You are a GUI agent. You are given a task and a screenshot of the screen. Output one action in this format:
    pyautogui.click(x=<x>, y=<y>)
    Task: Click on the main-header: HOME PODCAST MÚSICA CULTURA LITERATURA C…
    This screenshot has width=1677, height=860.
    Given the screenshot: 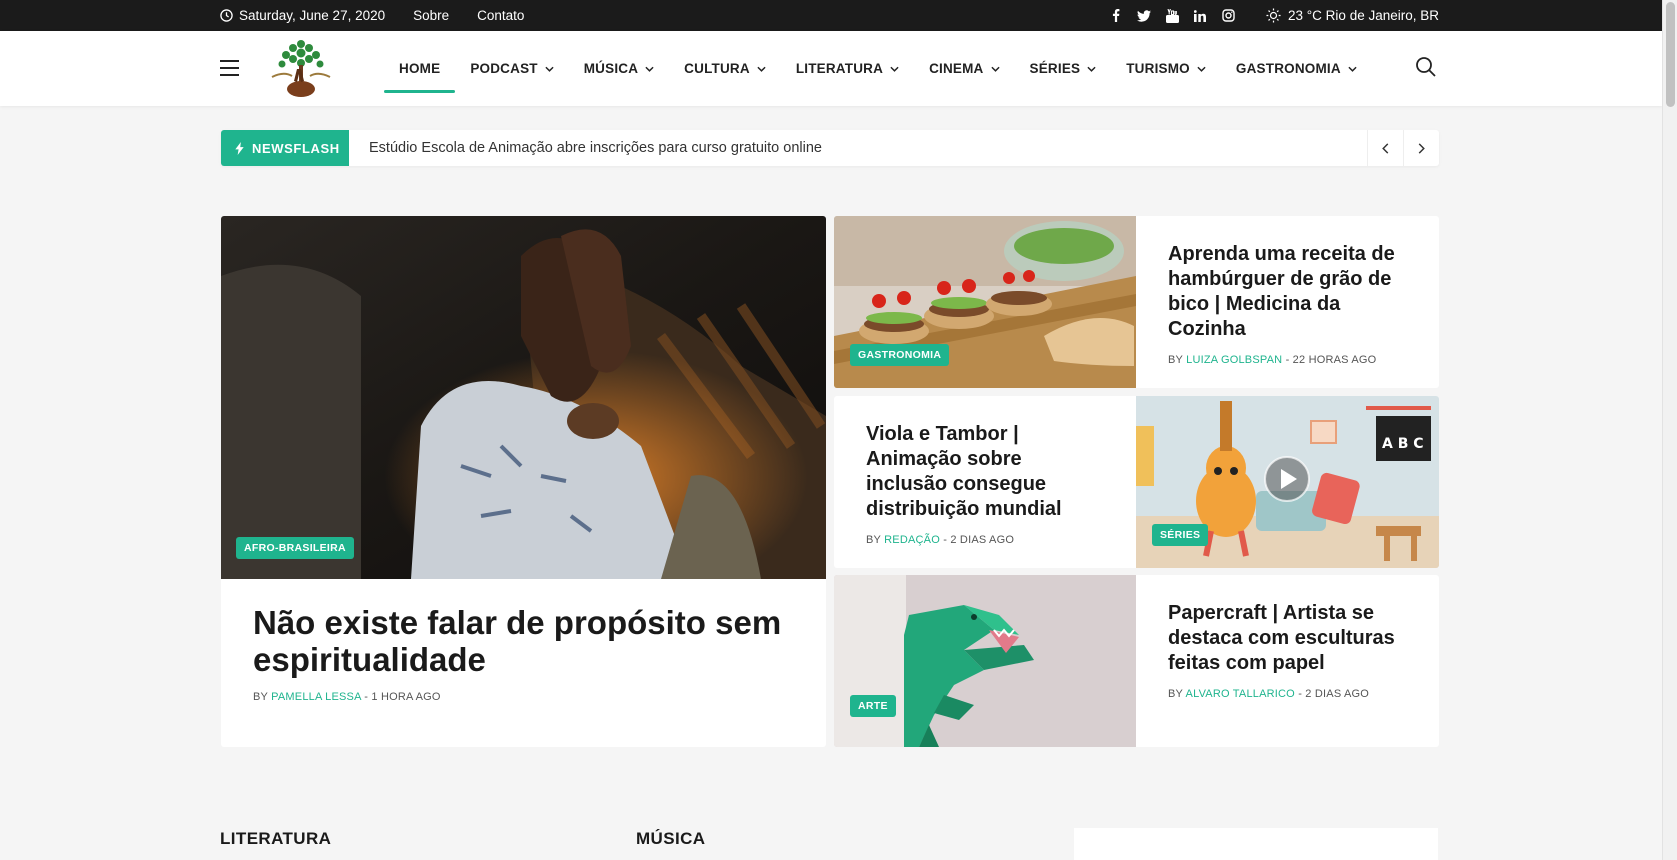 What is the action you would take?
    pyautogui.click(x=831, y=68)
    